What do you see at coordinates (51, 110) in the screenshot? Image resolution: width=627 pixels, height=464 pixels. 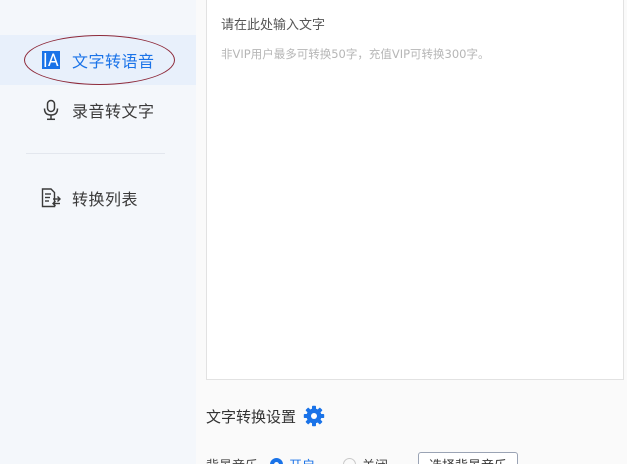 I see `microphone-icon` at bounding box center [51, 110].